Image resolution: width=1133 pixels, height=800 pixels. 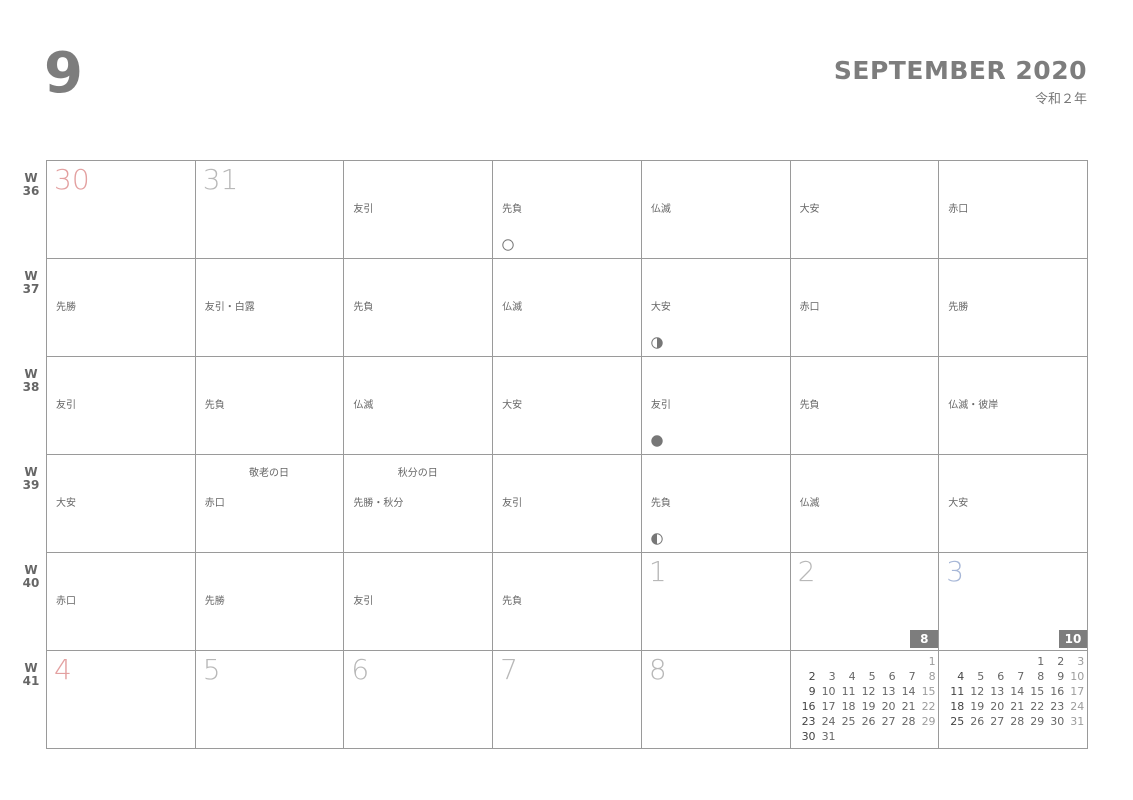 I want to click on mini-calendar-row: 30 31, so click(x=866, y=736).